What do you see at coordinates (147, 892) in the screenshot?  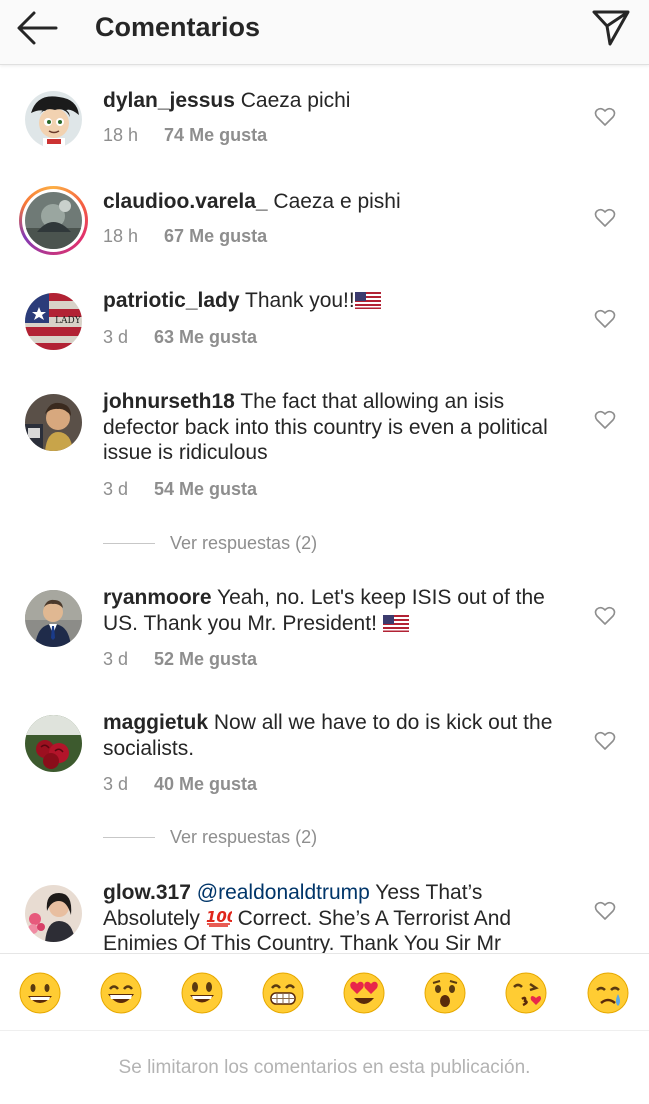 I see `comment-username: glow.317` at bounding box center [147, 892].